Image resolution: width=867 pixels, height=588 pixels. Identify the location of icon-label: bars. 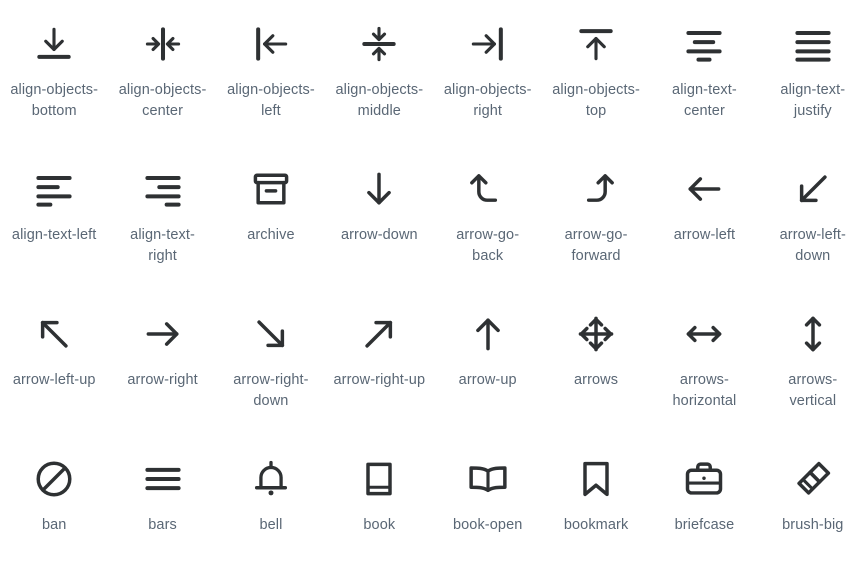
(162, 525).